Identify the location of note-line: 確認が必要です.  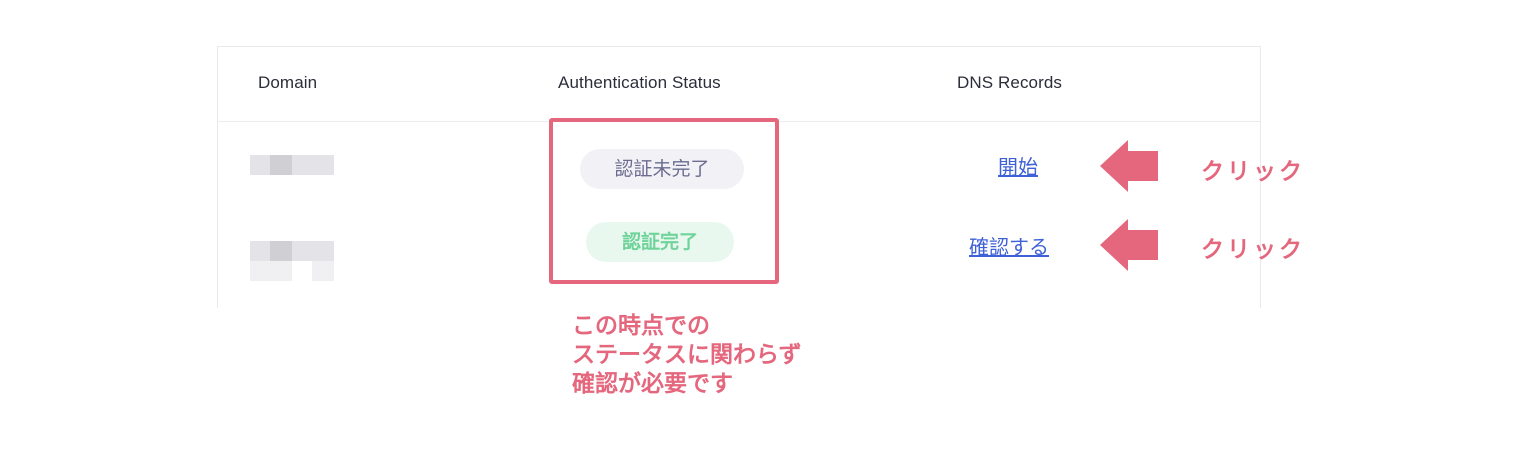
(652, 384).